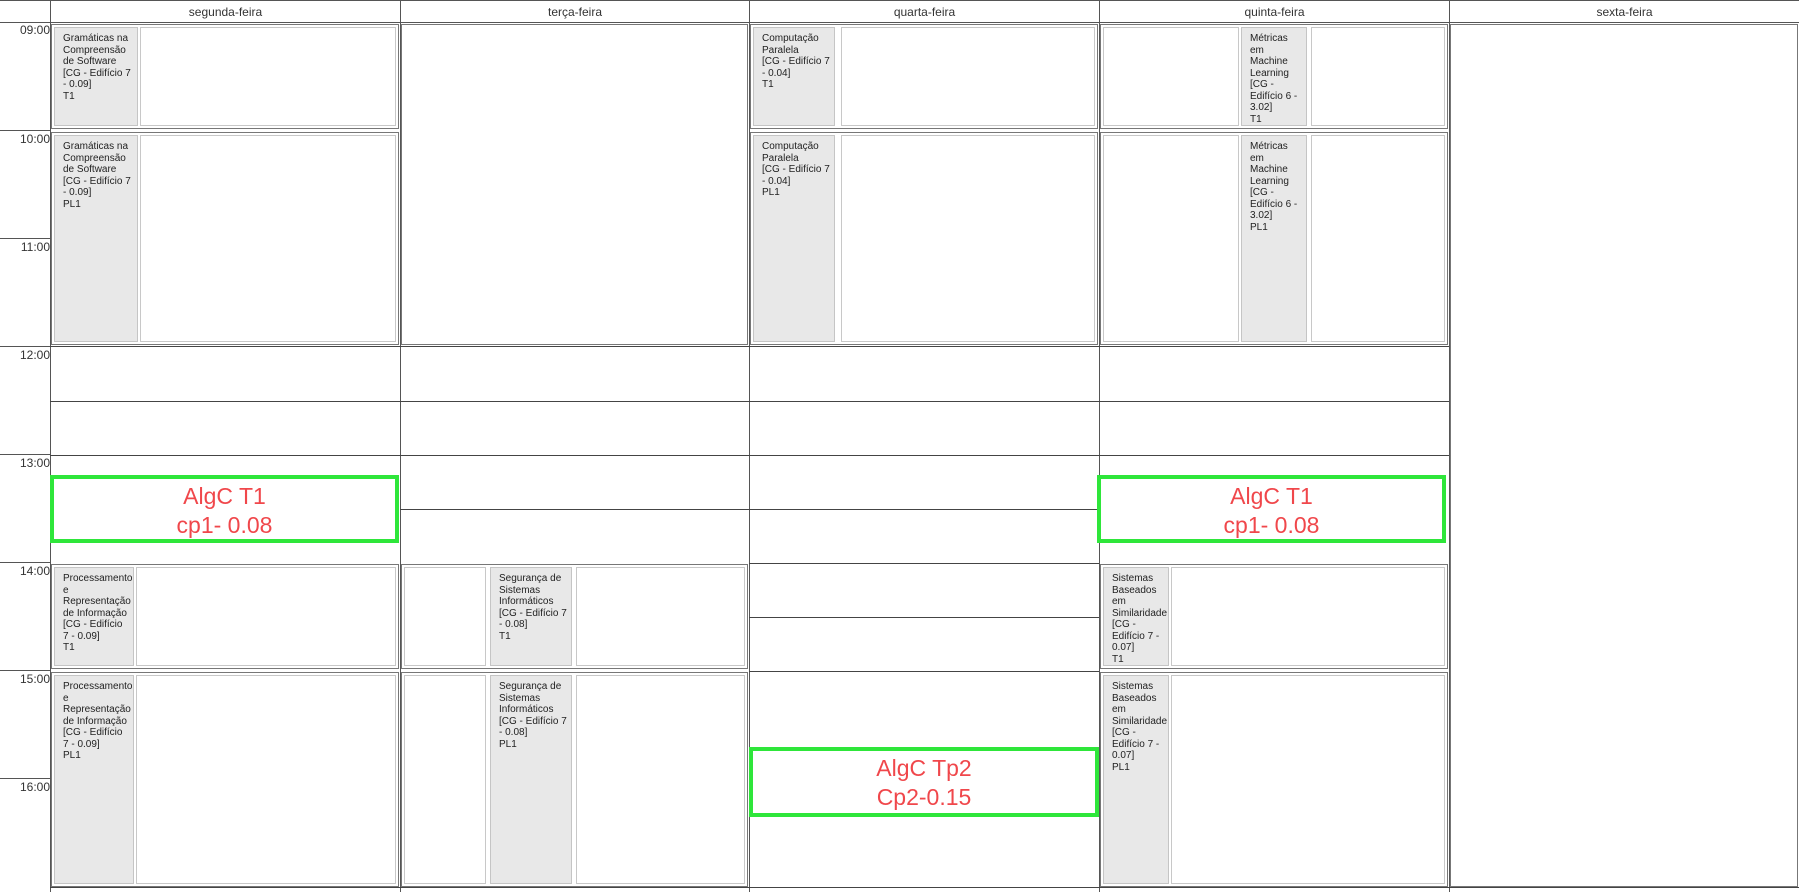 This screenshot has width=1799, height=892. What do you see at coordinates (34, 139) in the screenshot?
I see `time-label: 10:00` at bounding box center [34, 139].